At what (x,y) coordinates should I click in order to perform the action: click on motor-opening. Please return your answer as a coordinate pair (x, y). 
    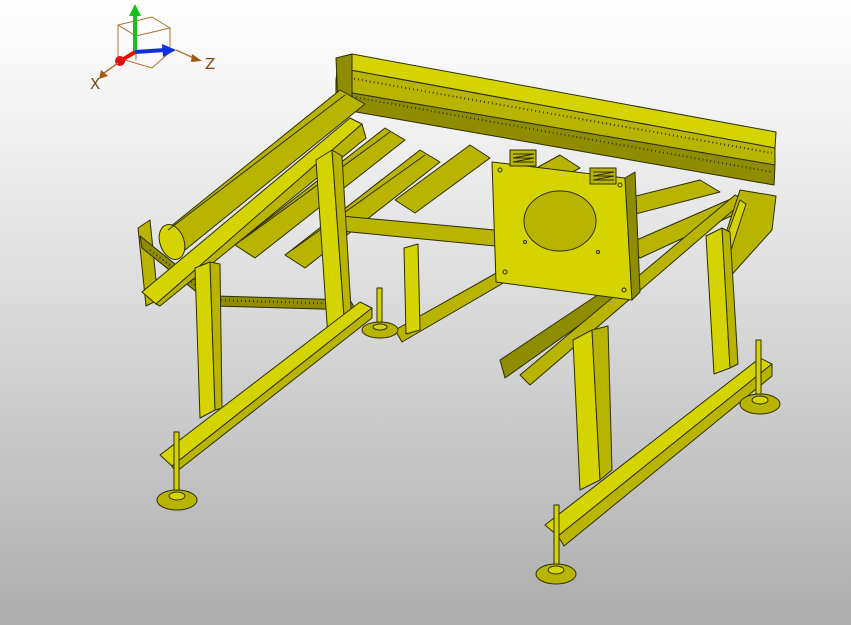
    Looking at the image, I should click on (560, 221).